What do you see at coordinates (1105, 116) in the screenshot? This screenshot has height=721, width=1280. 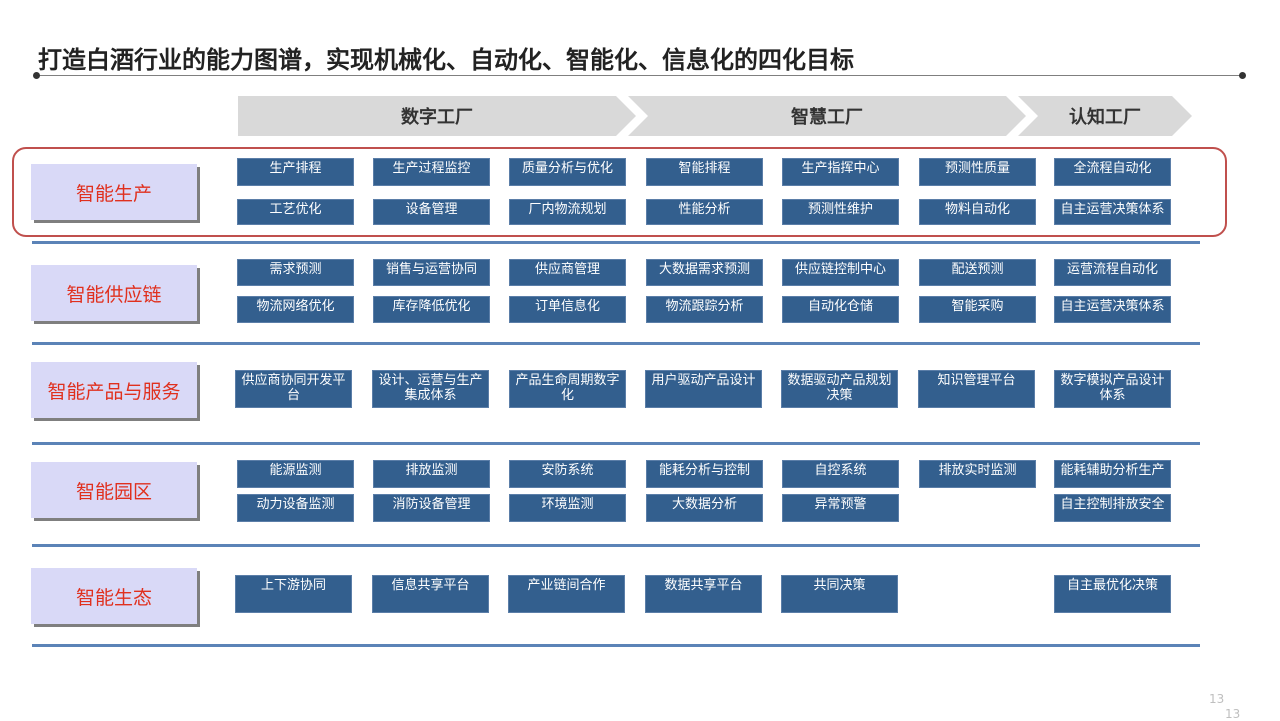 I see `phase-arrow-cognitive: 认知工厂` at bounding box center [1105, 116].